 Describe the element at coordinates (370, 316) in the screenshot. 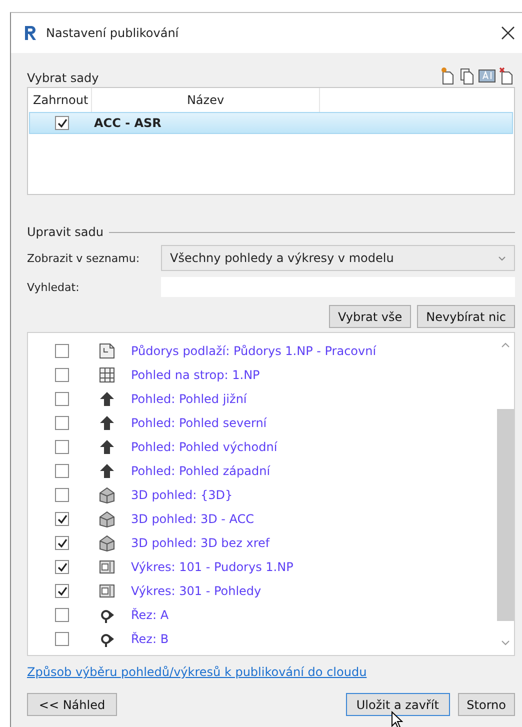

I see `select-button: Vybrat vše` at that location.